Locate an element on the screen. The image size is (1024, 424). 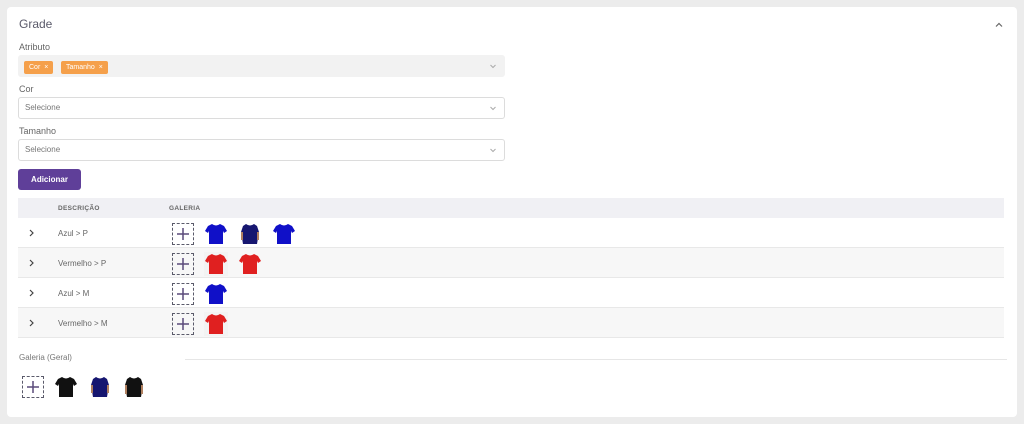
tag-tamanho: Tamanho × is located at coordinates (84, 67).